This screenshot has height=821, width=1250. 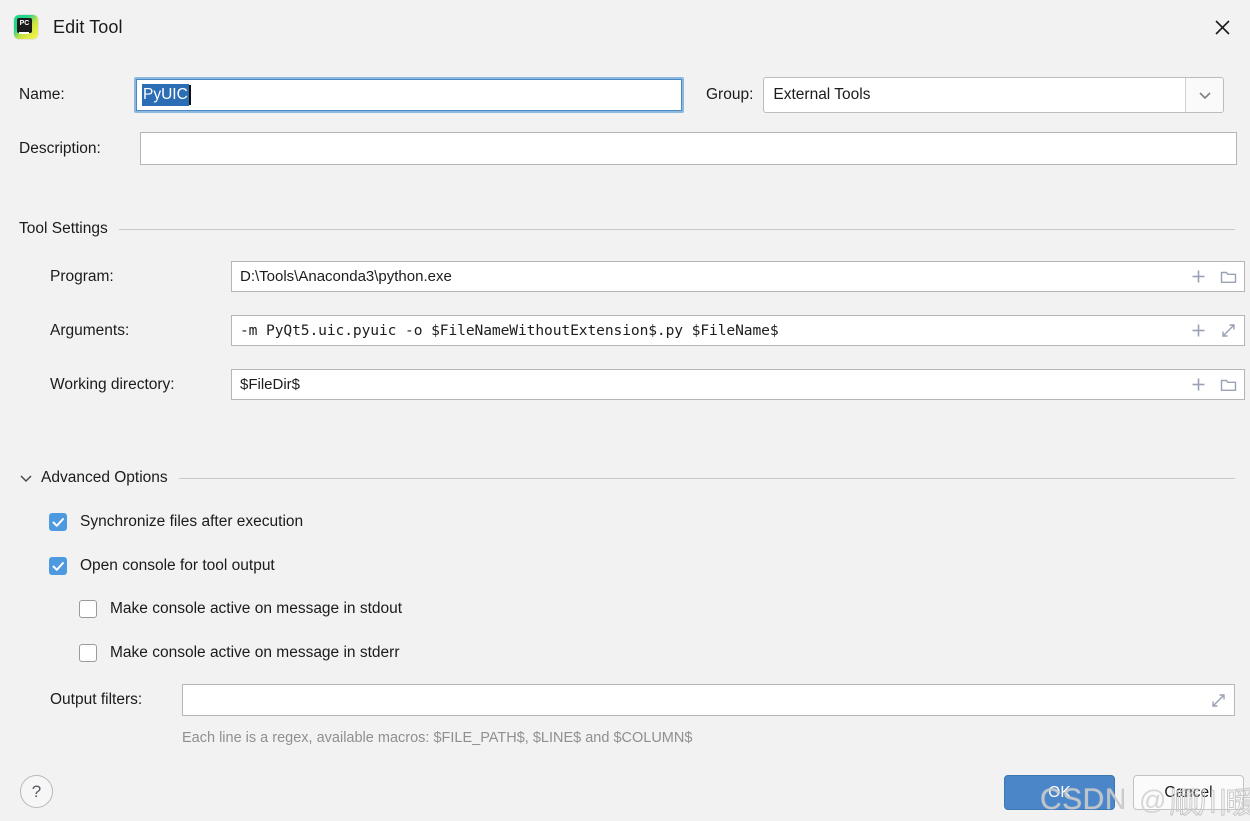 I want to click on checkbox-console-active-stderr: Make console active on message in stderr, so click(x=239, y=653).